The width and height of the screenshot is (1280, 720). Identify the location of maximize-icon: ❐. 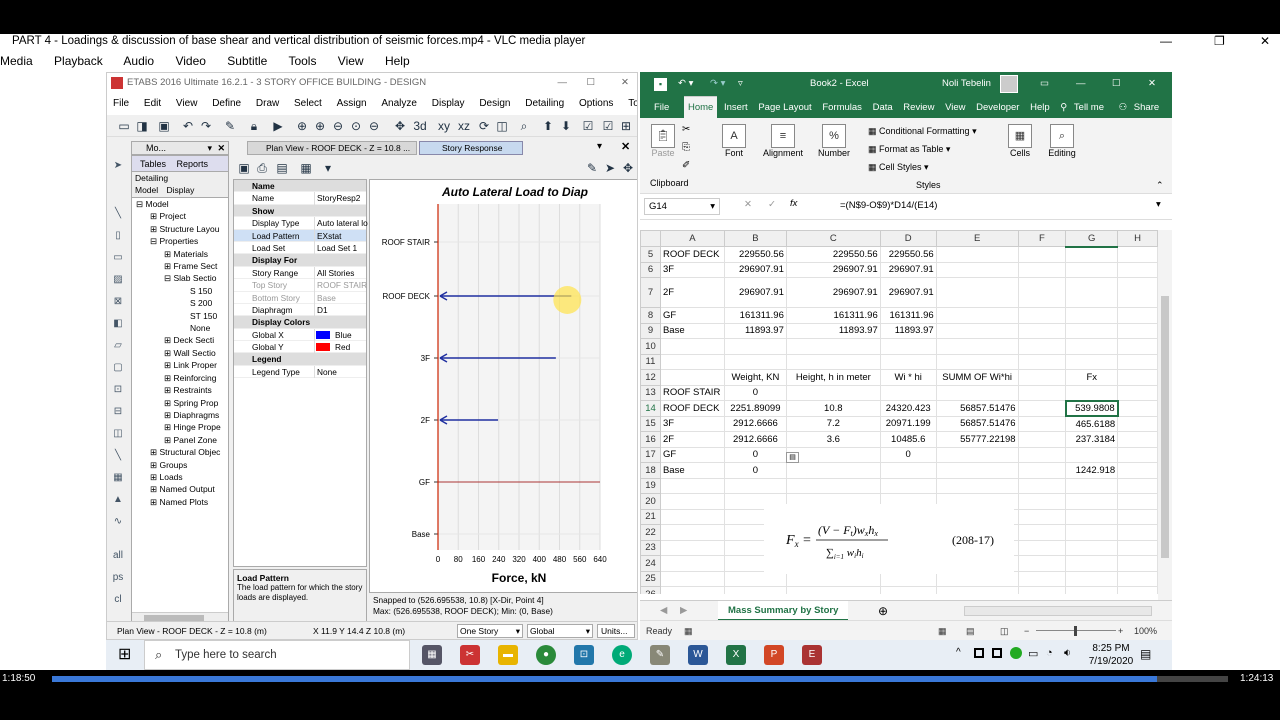
(1219, 41).